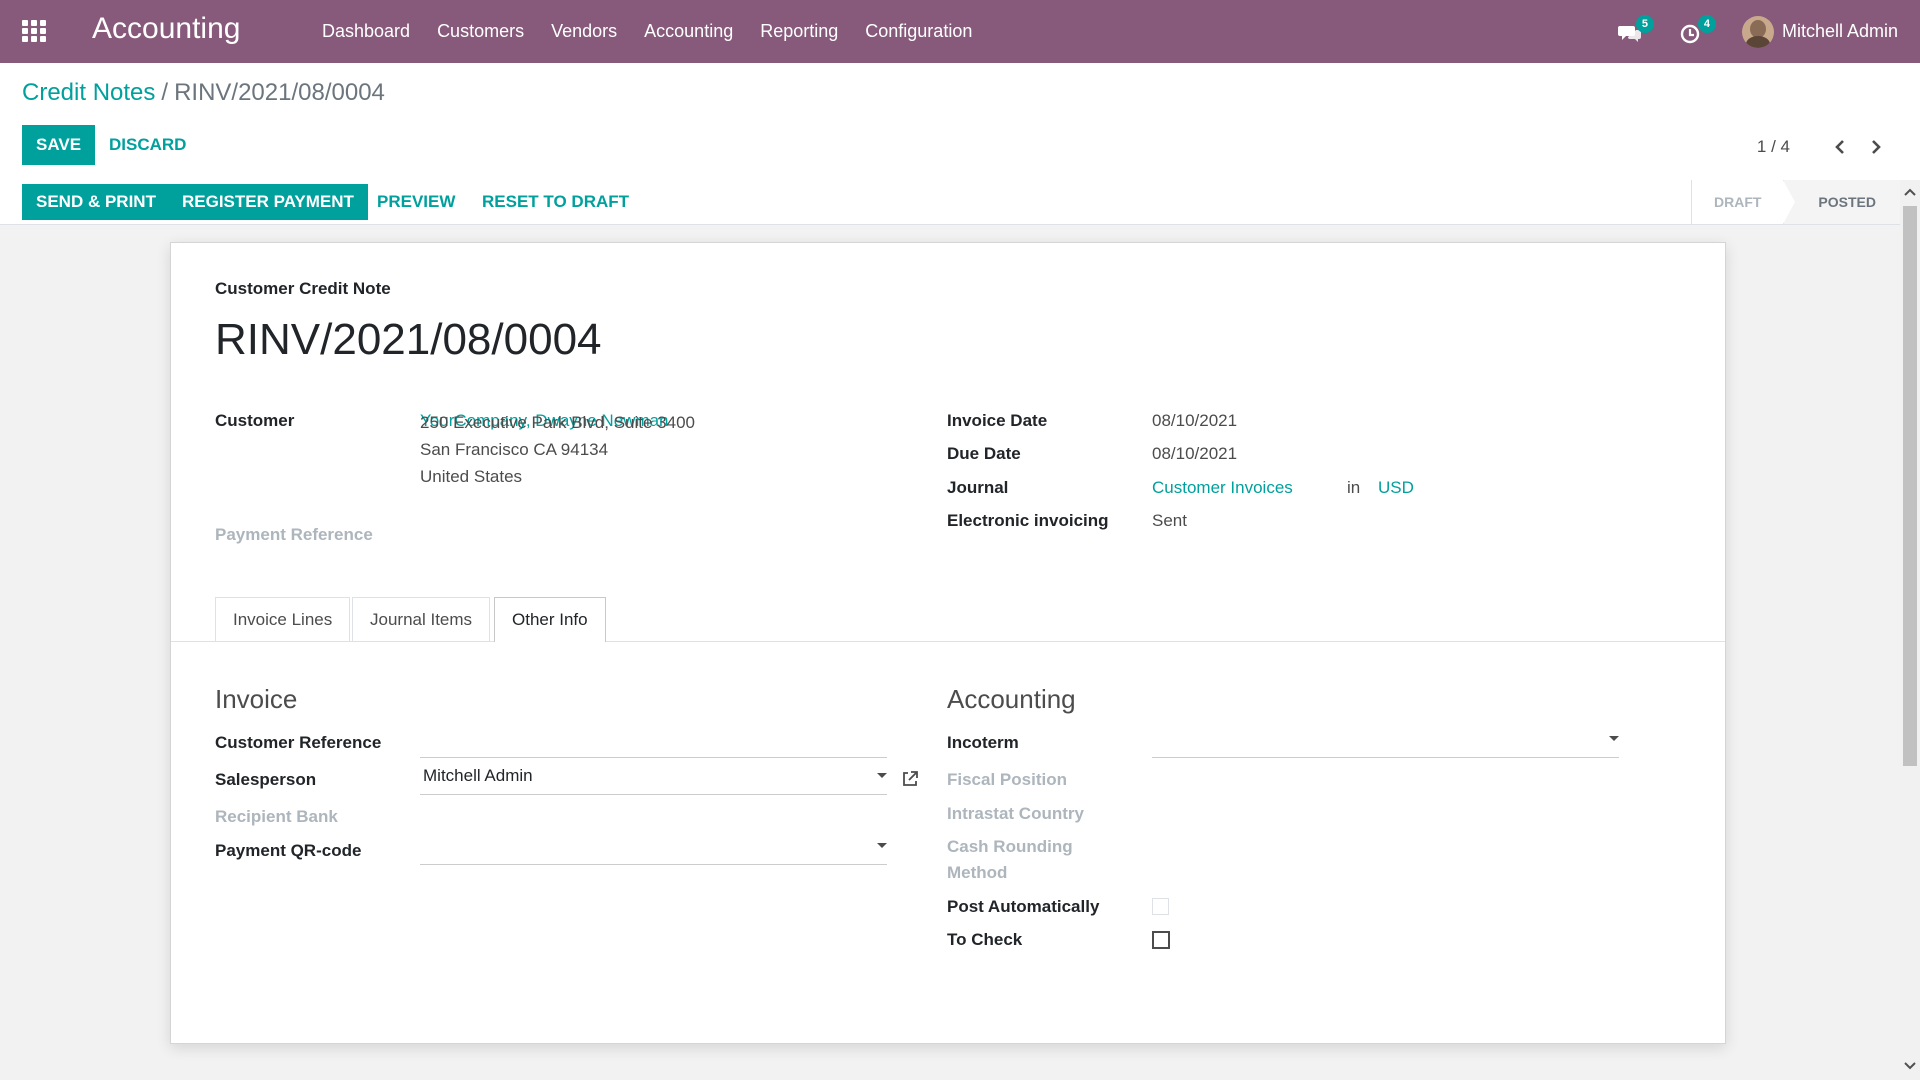 This screenshot has width=1920, height=1080. Describe the element at coordinates (985, 939) in the screenshot. I see `to-check-label: To Check` at that location.